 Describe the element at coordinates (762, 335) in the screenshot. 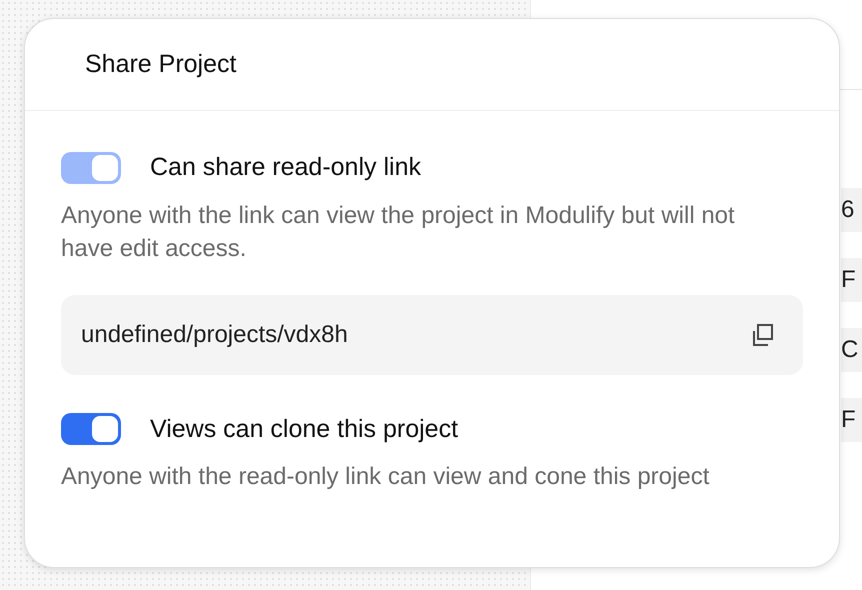

I see `copy-icon` at that location.